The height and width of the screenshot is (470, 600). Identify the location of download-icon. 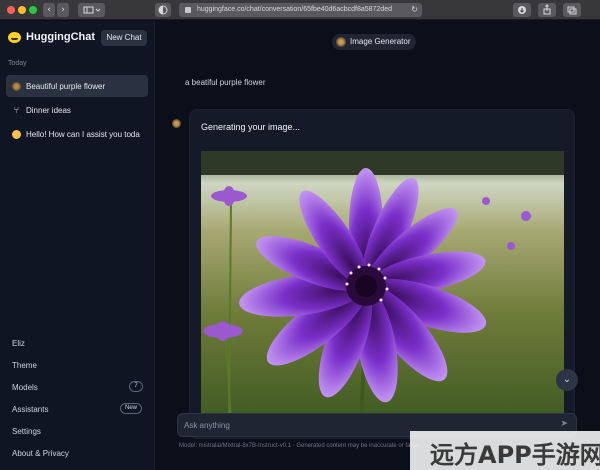
(522, 10).